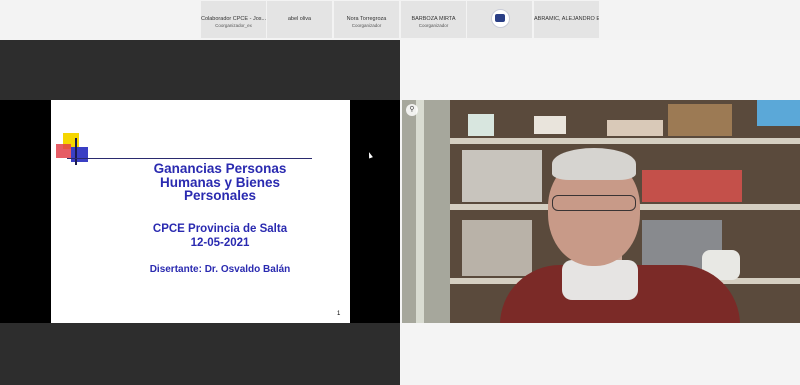 The height and width of the screenshot is (385, 800). What do you see at coordinates (63, 151) in the screenshot?
I see `slide-decoration-red` at bounding box center [63, 151].